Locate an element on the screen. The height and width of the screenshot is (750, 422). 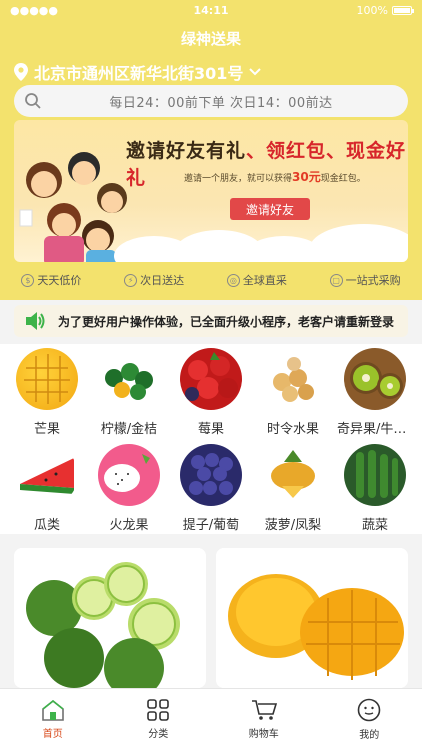
category-row: 瓜类 火龙果 提子/葡萄 菠萝/凤梨 蔬菜 is located at coordinates (211, 488).